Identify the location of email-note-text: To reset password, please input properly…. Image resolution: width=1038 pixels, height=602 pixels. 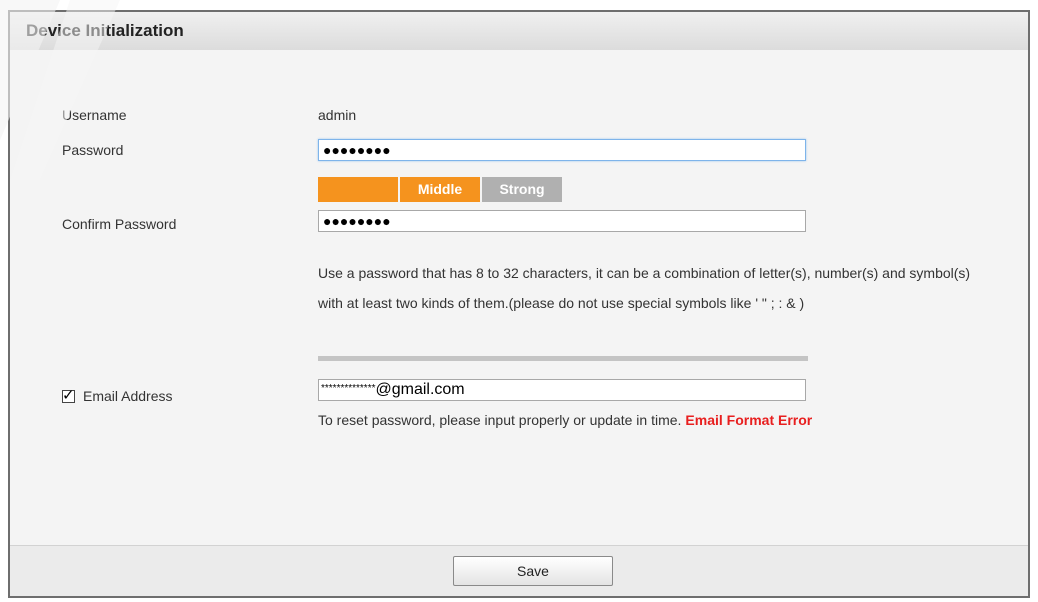
(500, 420).